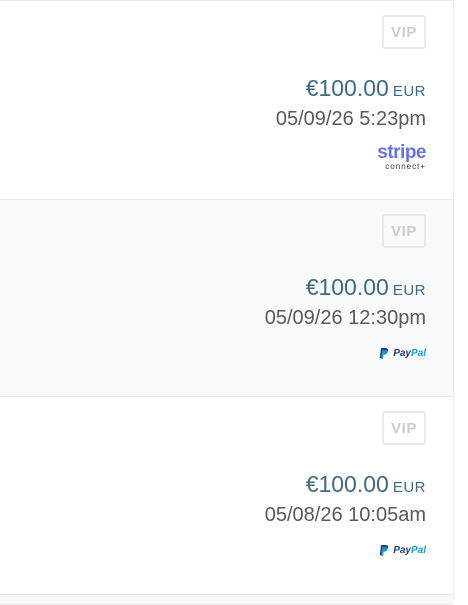 The height and width of the screenshot is (605, 468). I want to click on transaction-row-partial, so click(226, 600).